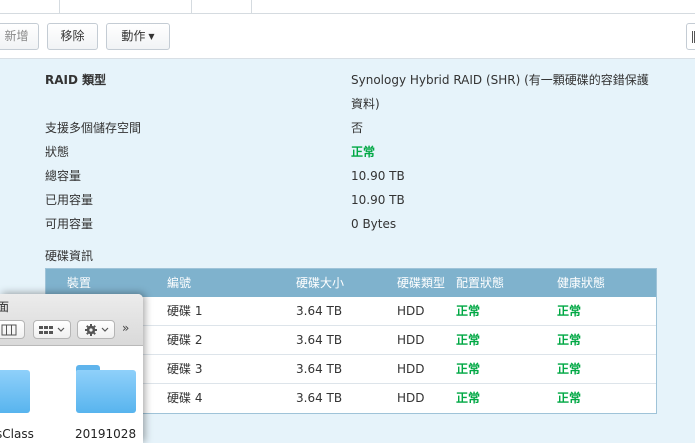  Describe the element at coordinates (17, 434) in the screenshot. I see `folder-name: sClass` at that location.